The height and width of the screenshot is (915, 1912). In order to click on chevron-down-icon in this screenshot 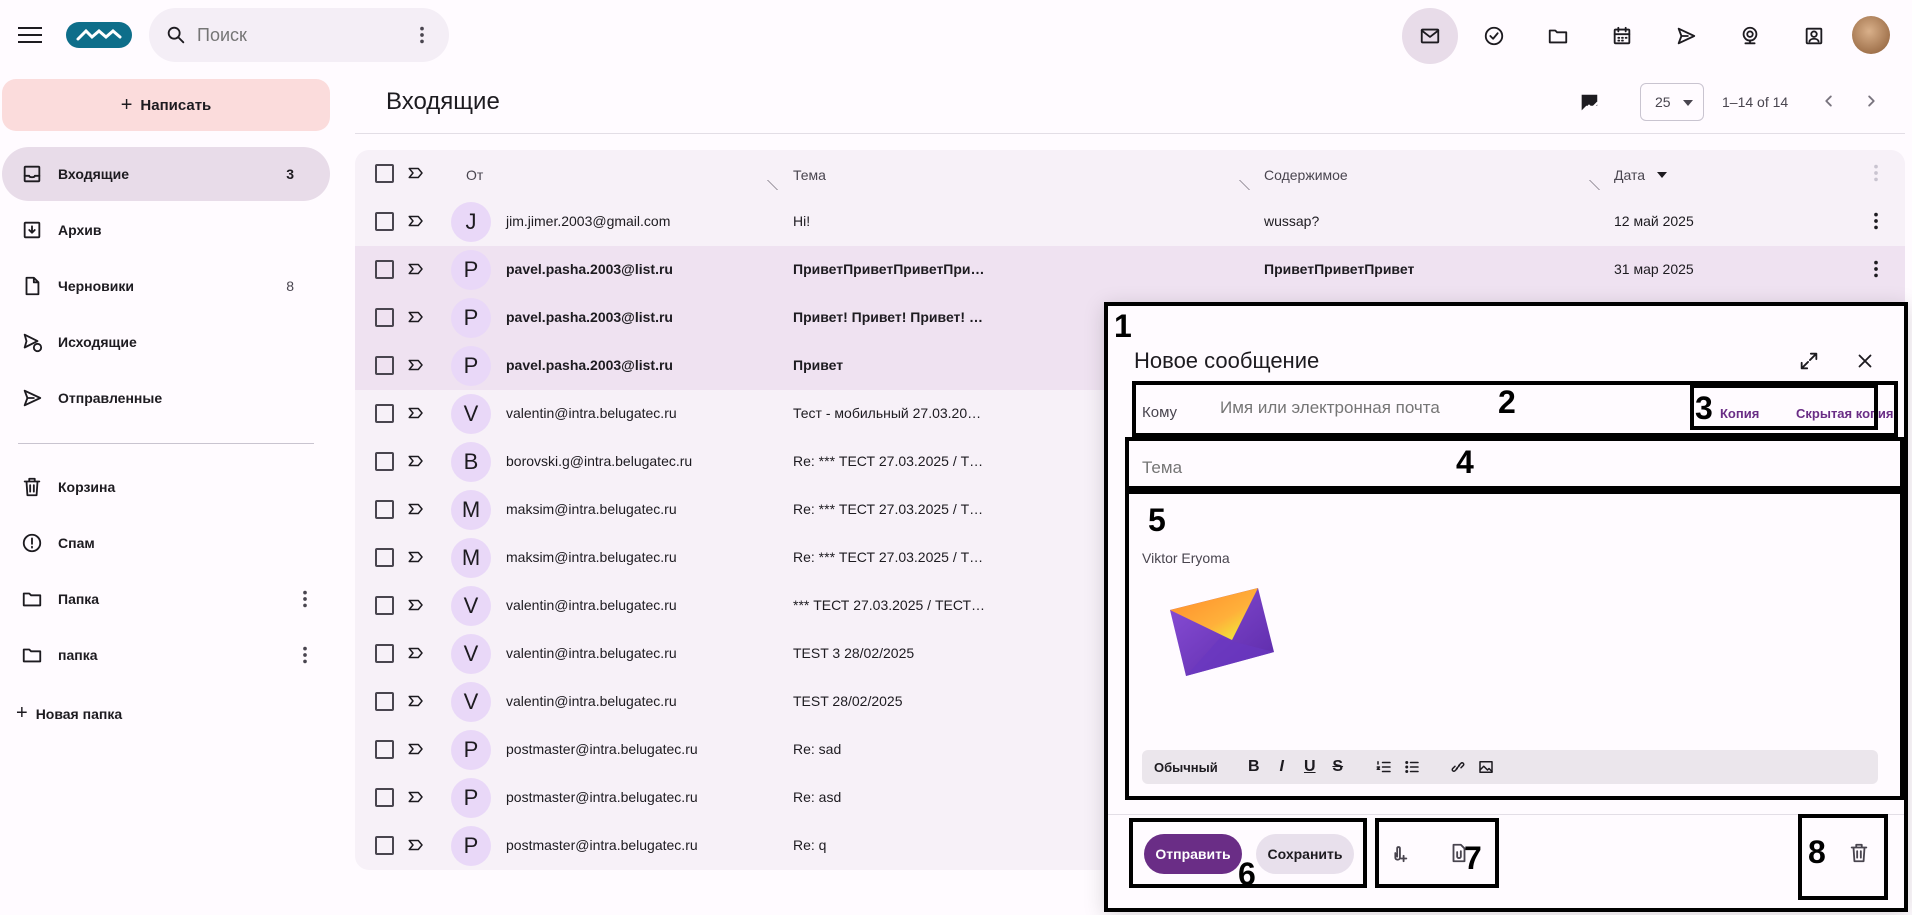, I will do `click(1688, 103)`.